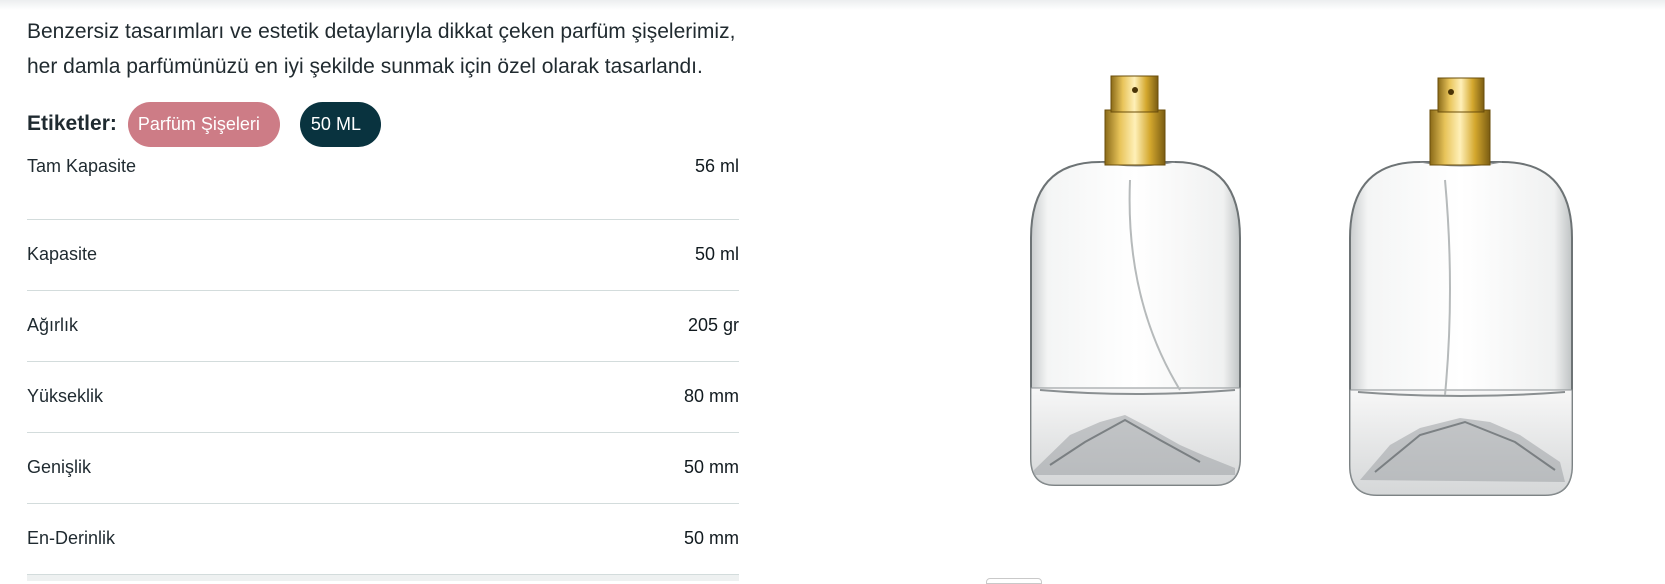 The width and height of the screenshot is (1665, 584). What do you see at coordinates (383, 326) in the screenshot?
I see `spec-row: Ağırlık 205 gr` at bounding box center [383, 326].